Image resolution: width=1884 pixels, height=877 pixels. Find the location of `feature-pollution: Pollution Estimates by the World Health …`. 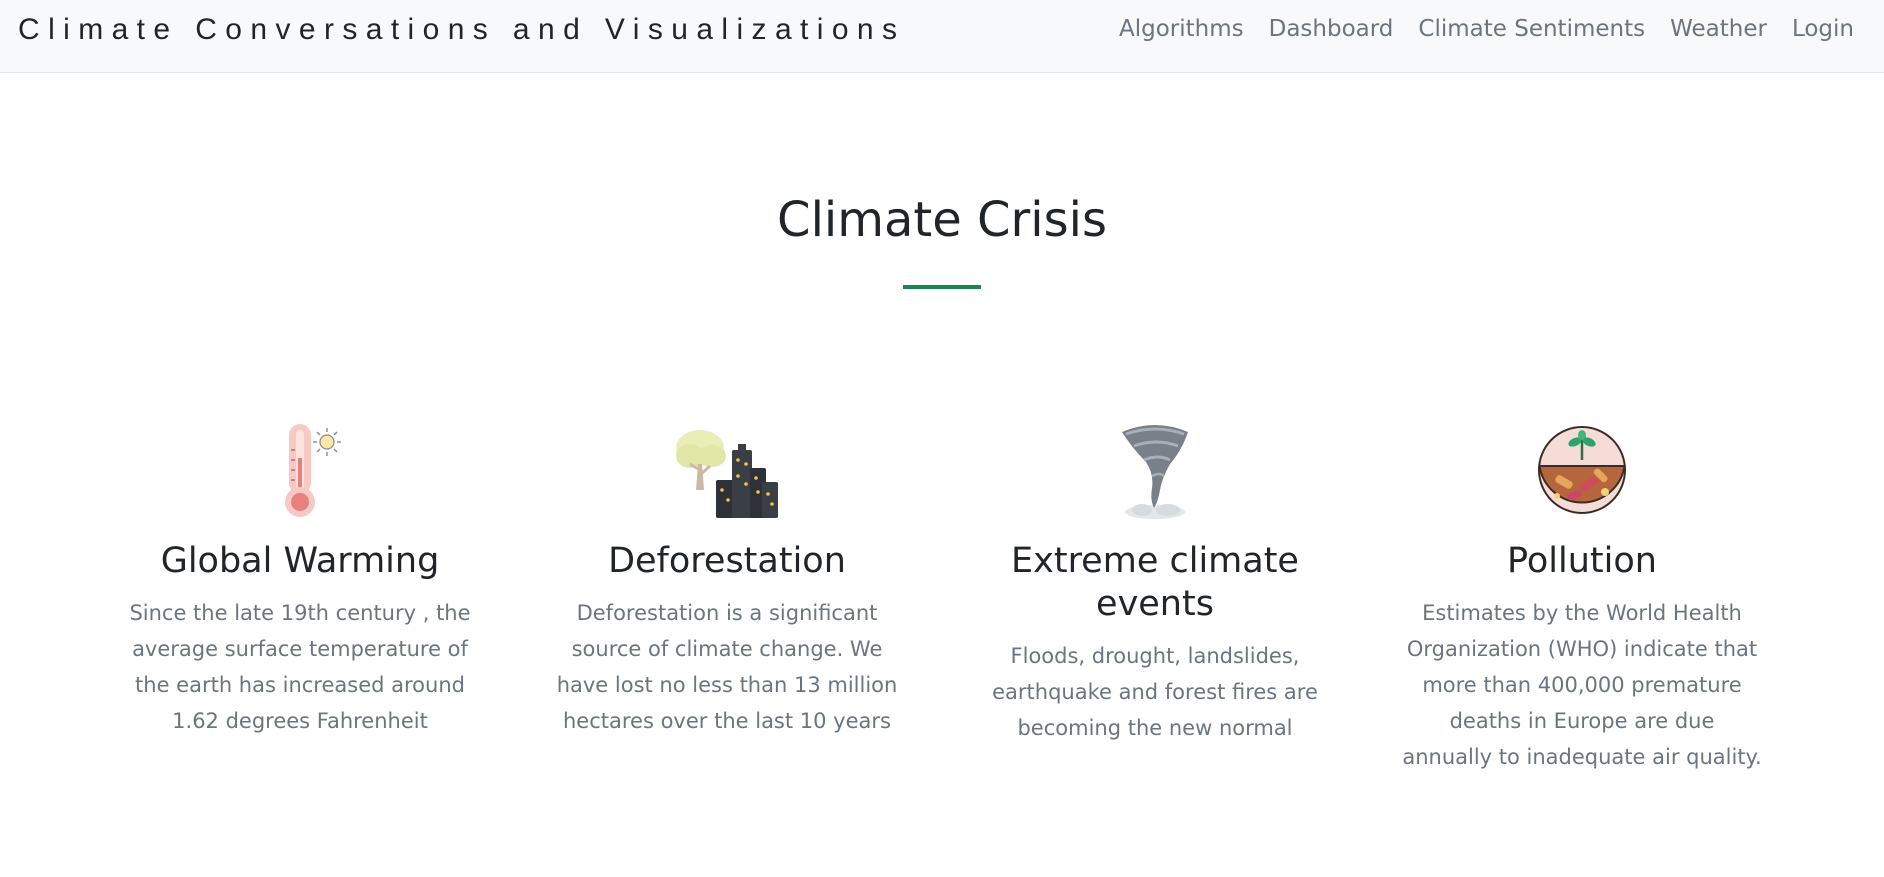

feature-pollution: Pollution Estimates by the World Health … is located at coordinates (1582, 597).